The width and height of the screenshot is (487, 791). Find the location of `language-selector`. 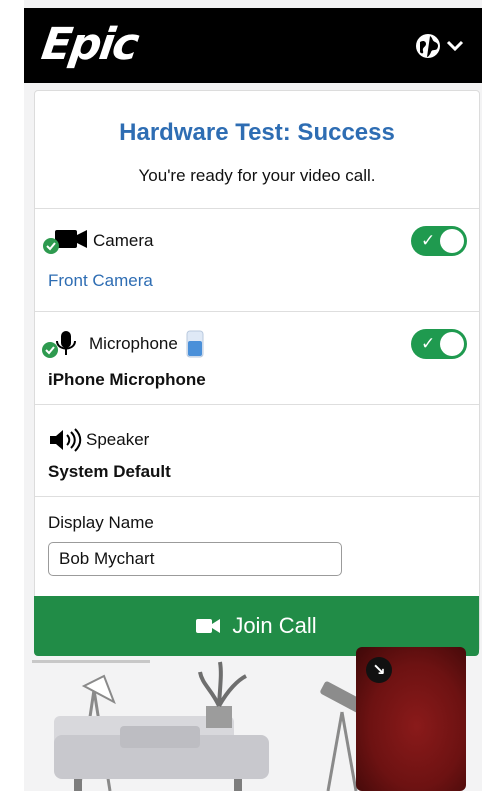

language-selector is located at coordinates (441, 46).